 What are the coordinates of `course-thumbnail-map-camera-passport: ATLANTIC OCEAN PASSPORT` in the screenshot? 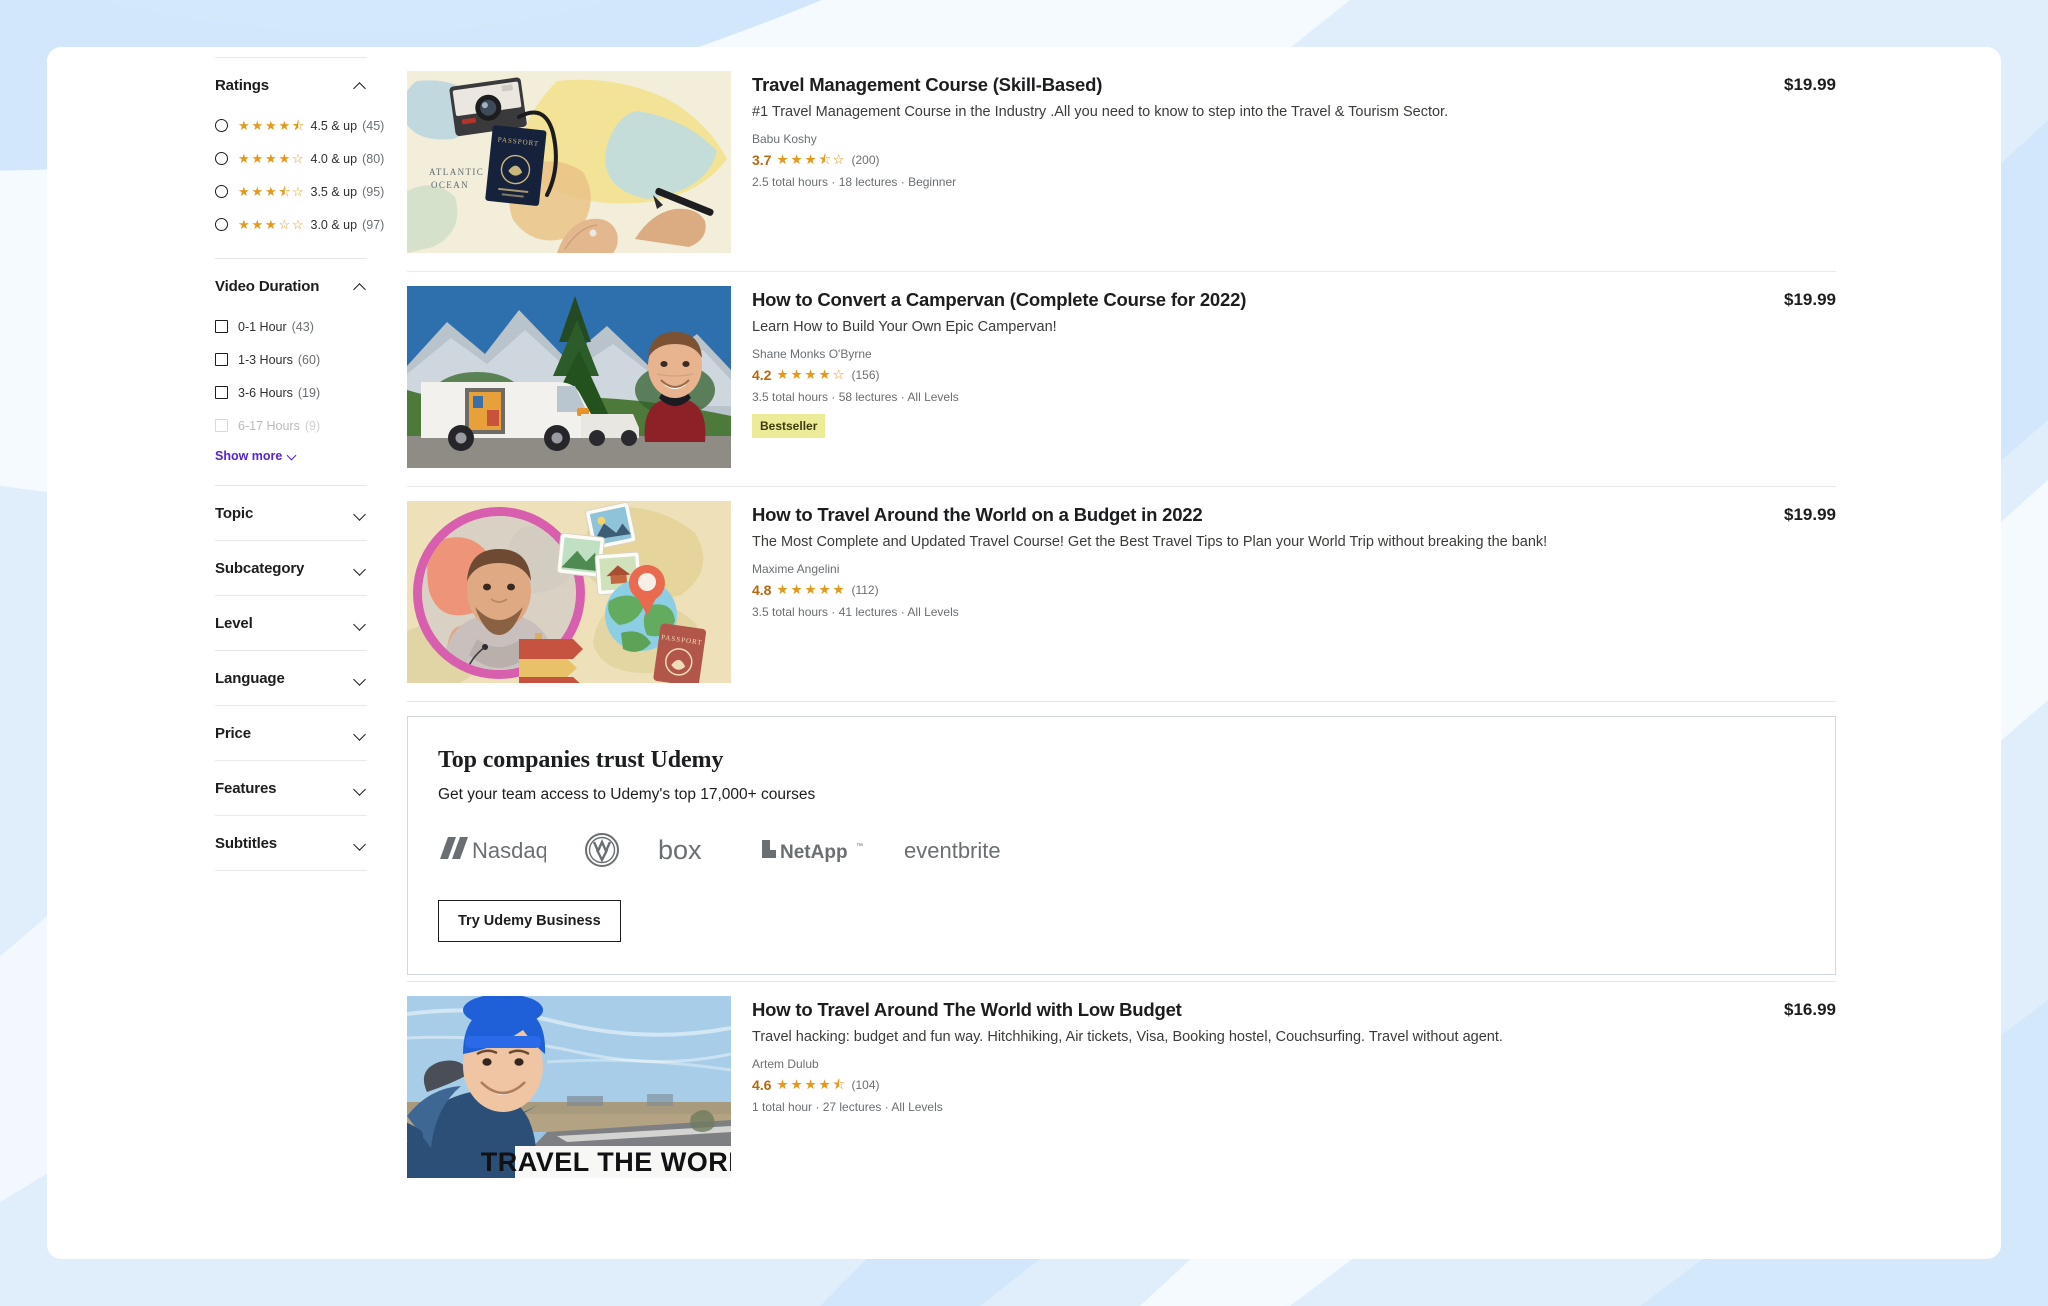 It's located at (569, 162).